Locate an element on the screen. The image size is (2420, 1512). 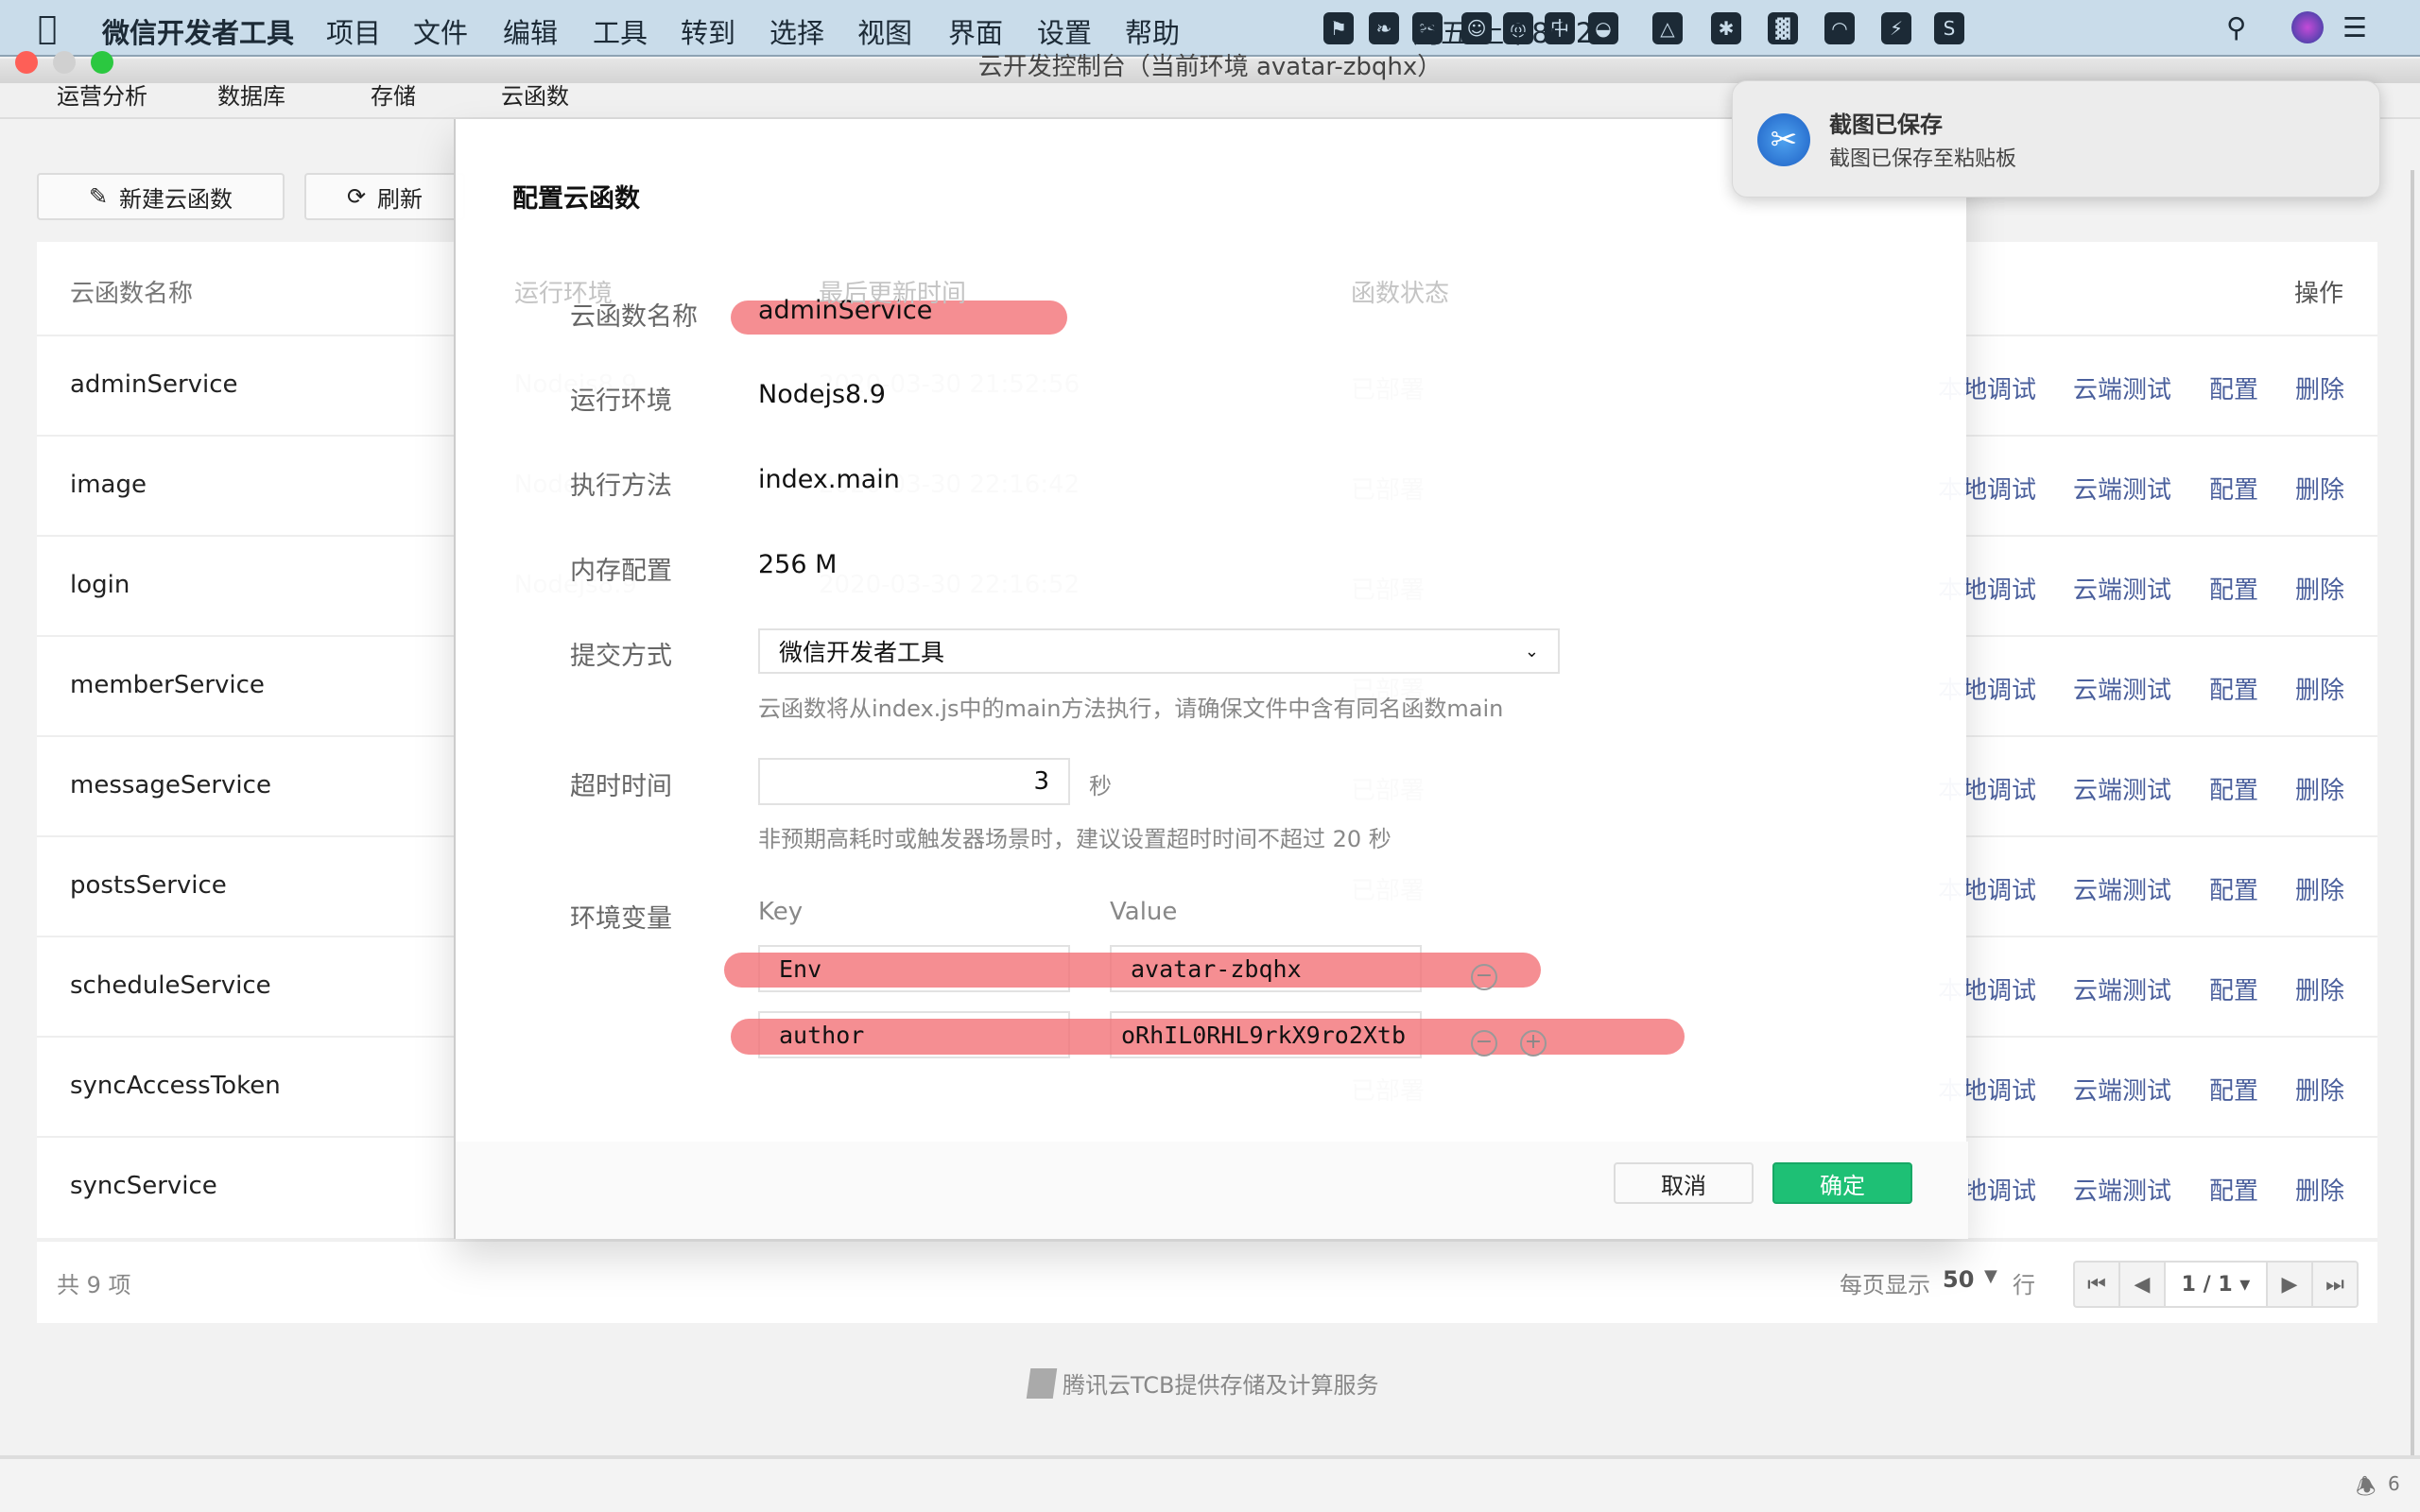
edit-icon: ✎ is located at coordinates (99, 196).